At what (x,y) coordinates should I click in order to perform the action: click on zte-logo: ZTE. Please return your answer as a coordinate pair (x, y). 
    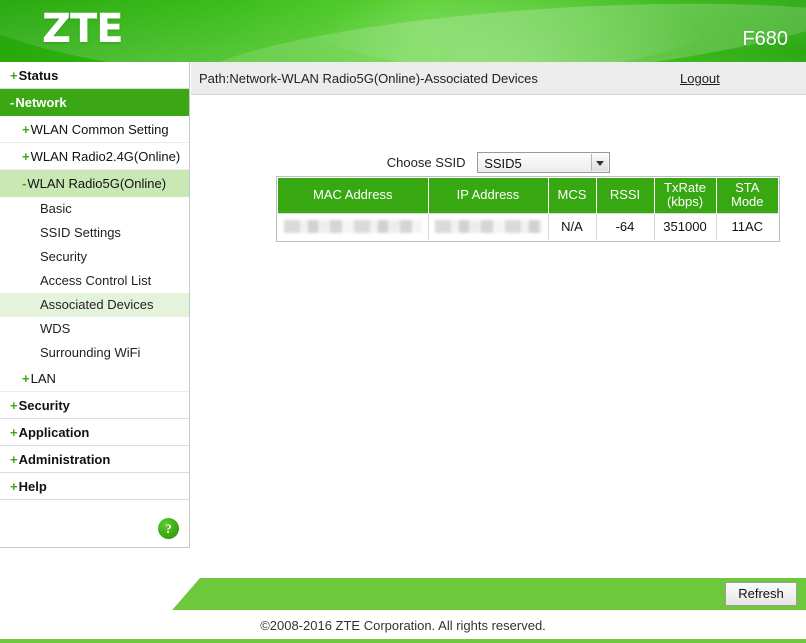
    Looking at the image, I should click on (83, 29).